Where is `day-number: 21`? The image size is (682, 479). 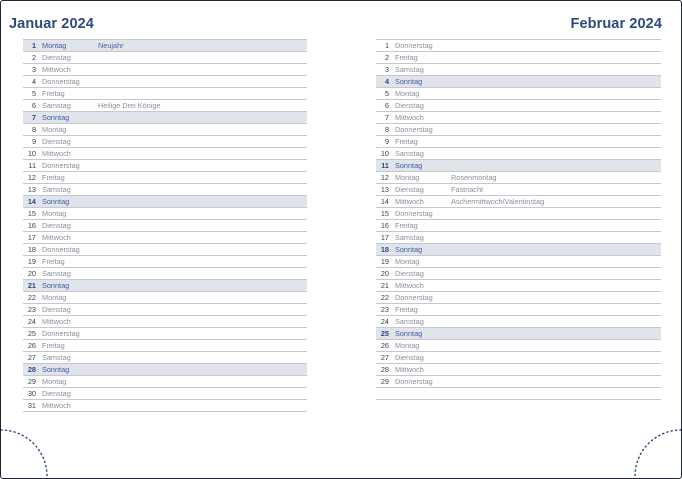
day-number: 21 is located at coordinates (32, 285).